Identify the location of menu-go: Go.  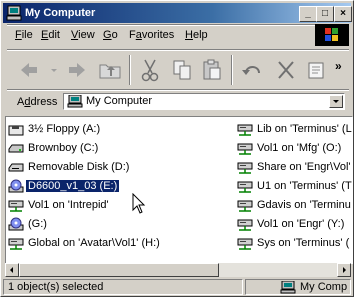
(110, 35).